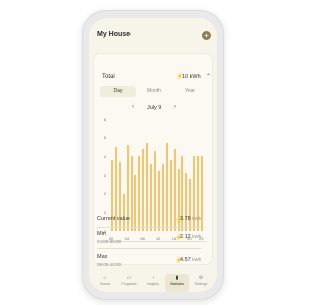  Describe the element at coordinates (153, 35) in the screenshot. I see `top-bar: My House ⌄ +` at that location.